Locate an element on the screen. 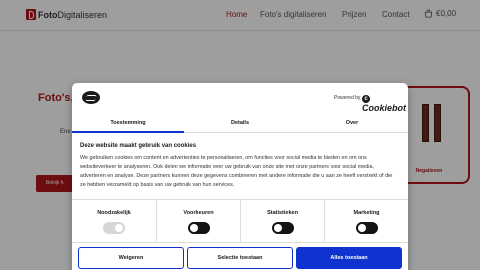 This screenshot has width=480, height=270. tab-details: Details is located at coordinates (240, 124).